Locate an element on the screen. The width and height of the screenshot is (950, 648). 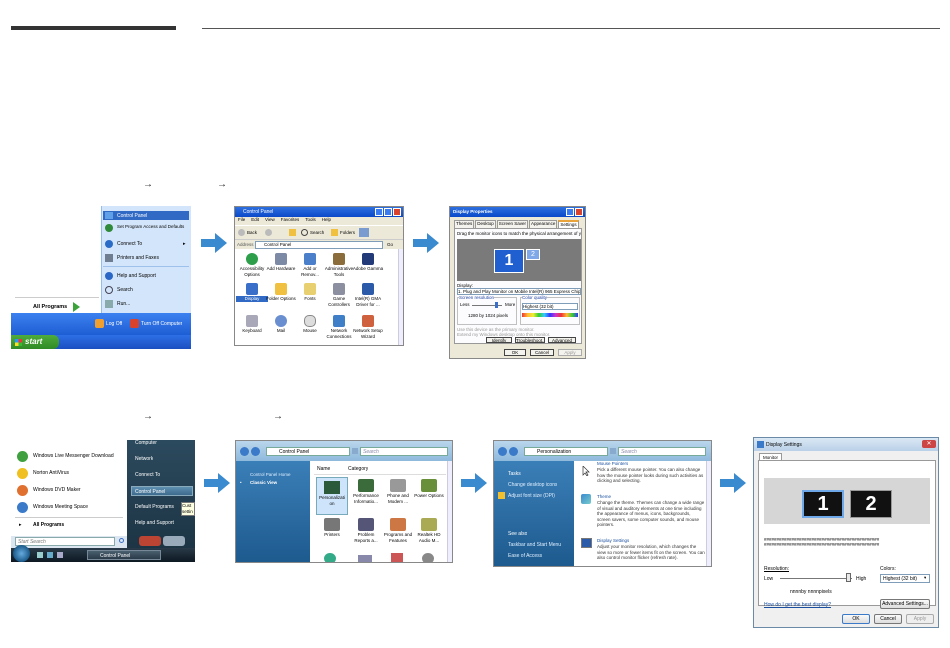
xp-item-printers: Printers and Faxes is located at coordinates (152, 258).